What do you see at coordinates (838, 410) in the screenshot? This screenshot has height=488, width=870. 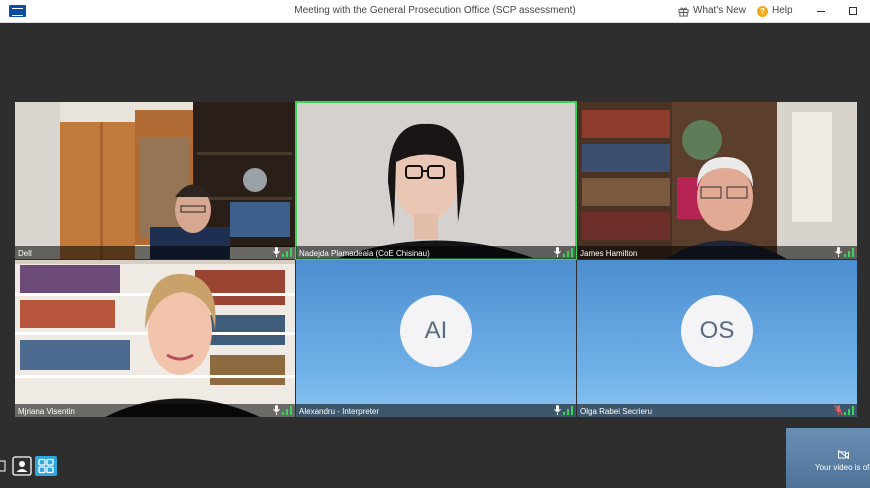 I see `microphone-muted-icon` at bounding box center [838, 410].